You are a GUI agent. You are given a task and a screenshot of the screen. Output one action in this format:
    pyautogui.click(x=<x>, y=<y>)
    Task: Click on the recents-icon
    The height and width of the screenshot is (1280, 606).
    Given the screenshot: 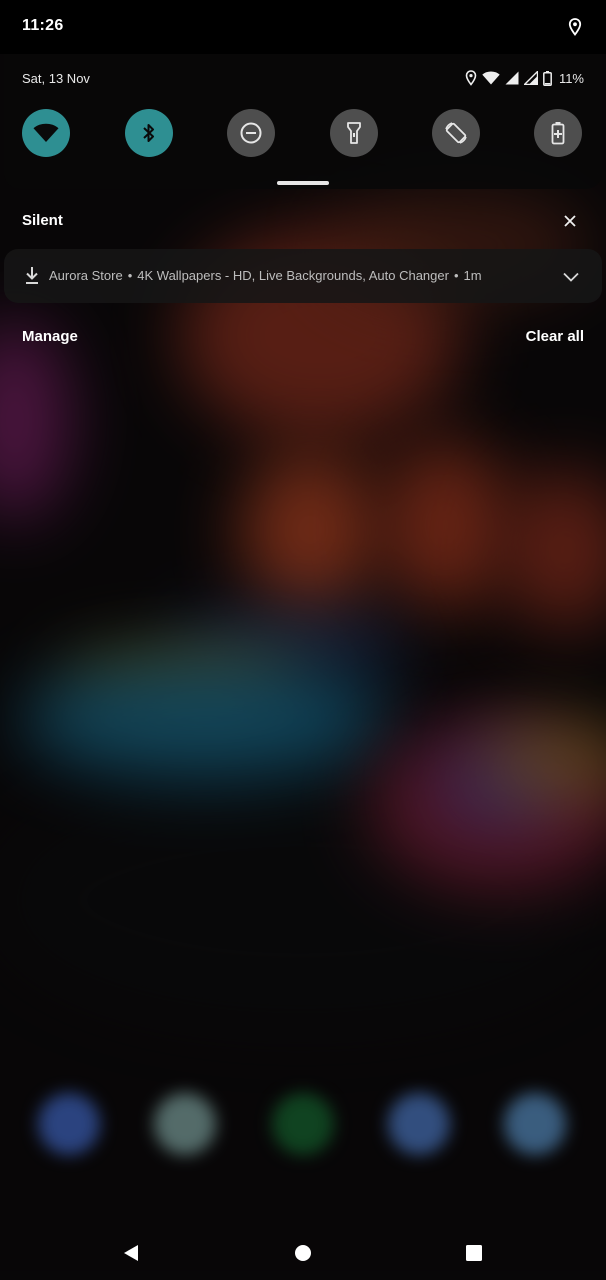 What is the action you would take?
    pyautogui.click(x=474, y=1253)
    